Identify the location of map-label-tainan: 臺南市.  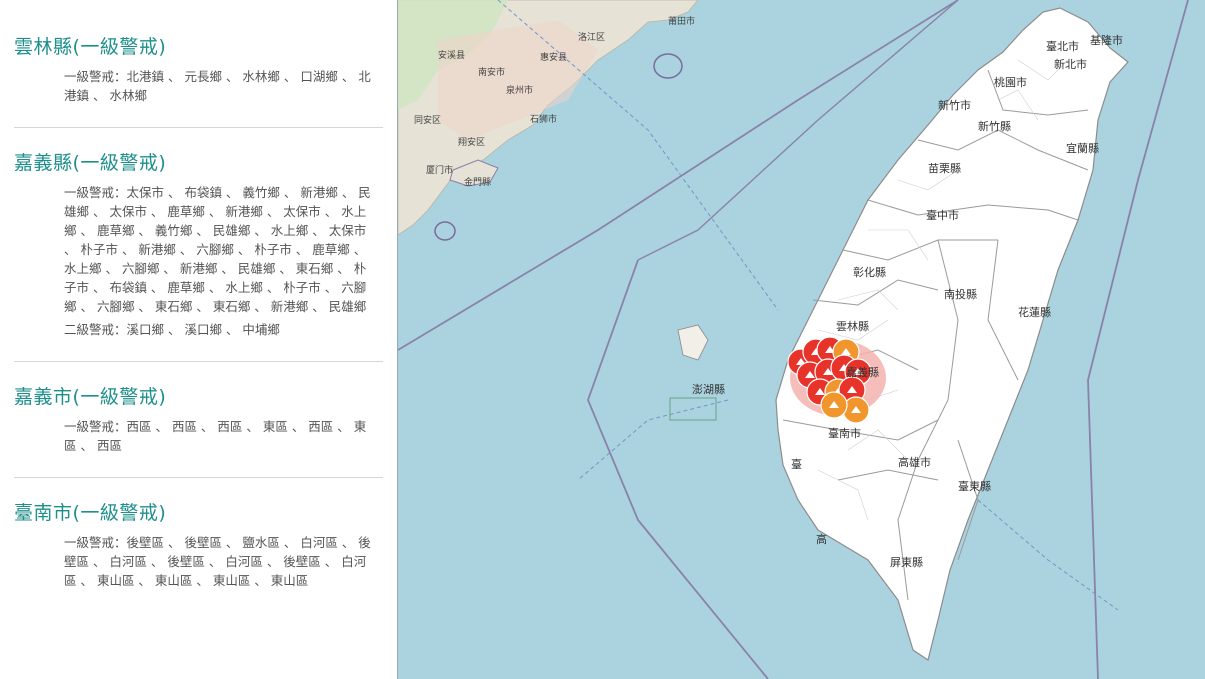
(844, 433).